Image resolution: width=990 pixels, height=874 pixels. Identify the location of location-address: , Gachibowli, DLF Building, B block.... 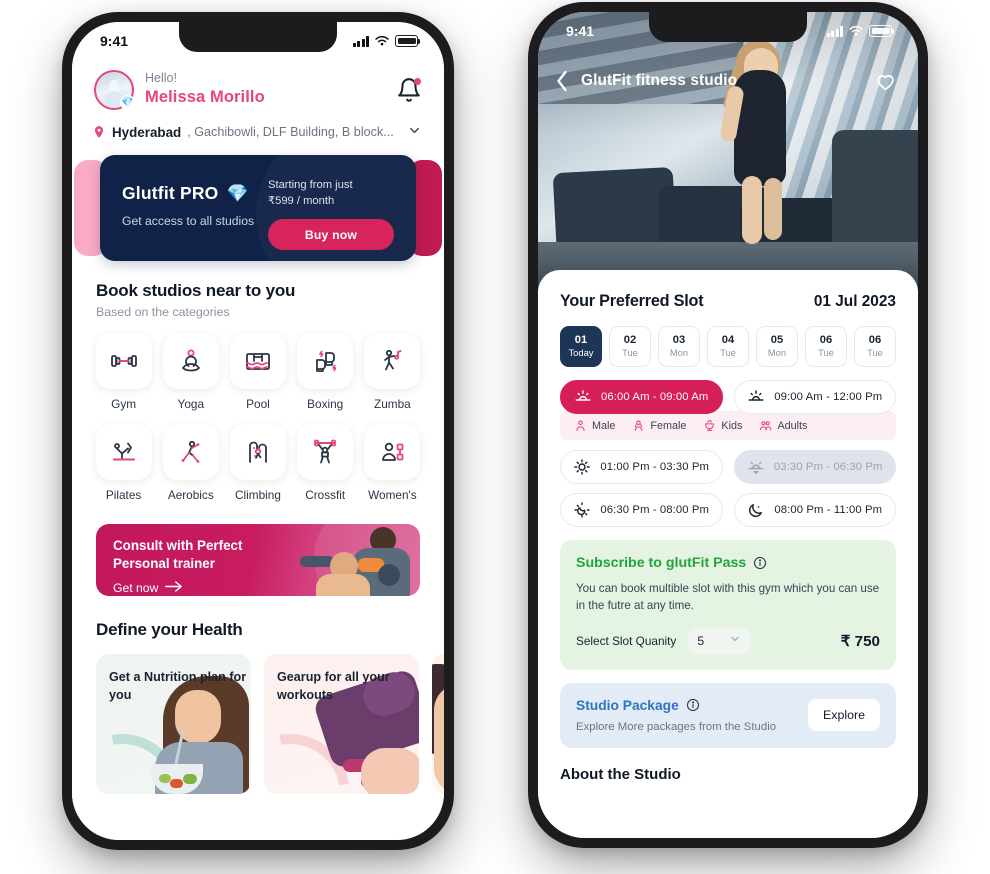
(290, 132).